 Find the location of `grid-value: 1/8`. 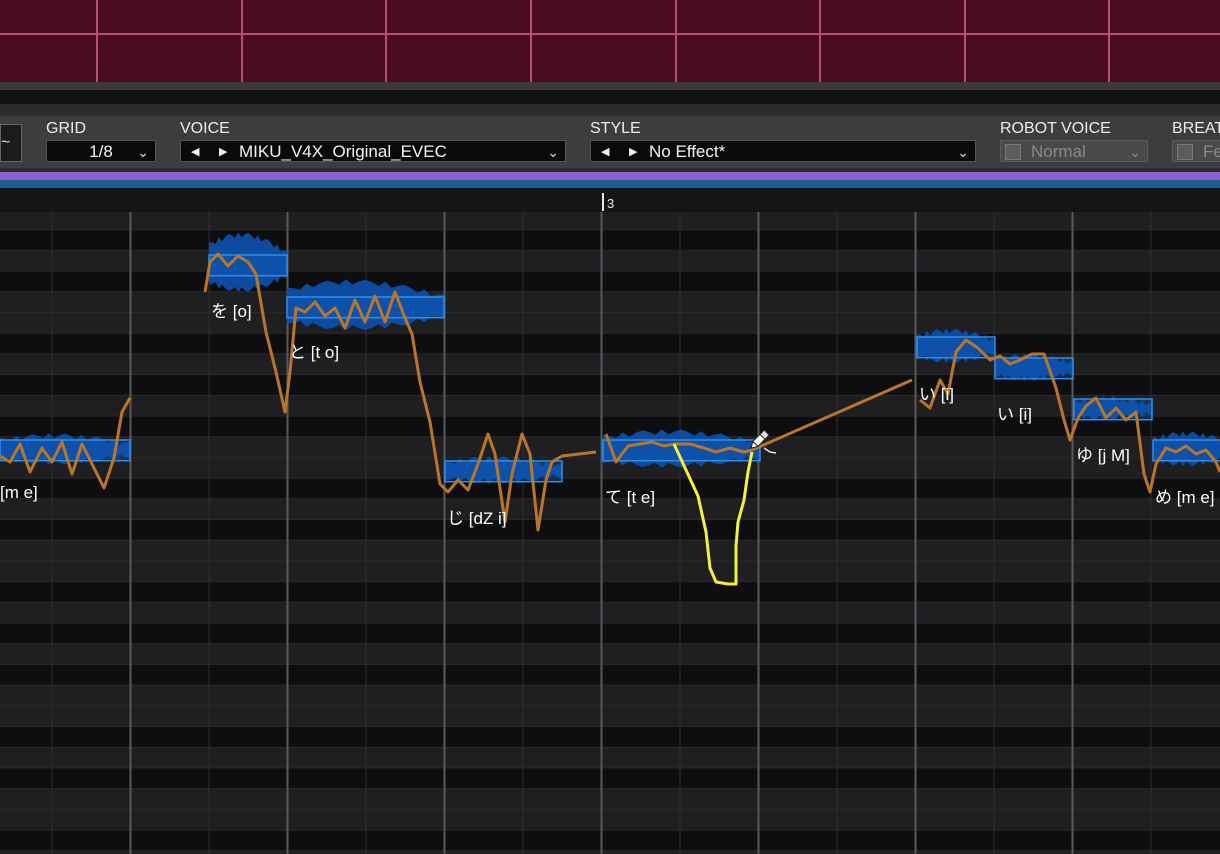

grid-value: 1/8 is located at coordinates (101, 151).